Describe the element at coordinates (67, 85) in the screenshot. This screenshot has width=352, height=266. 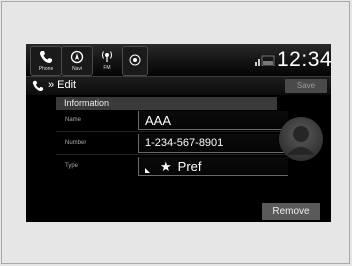
I see `page-title: Edit` at that location.